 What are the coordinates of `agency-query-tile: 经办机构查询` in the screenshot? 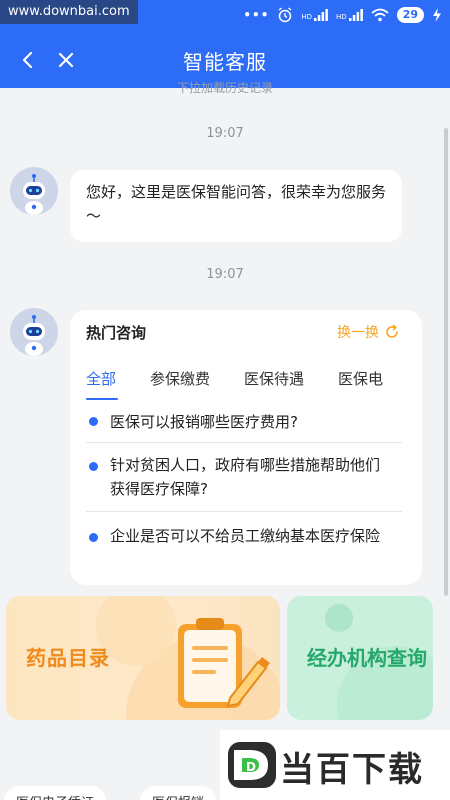 It's located at (360, 658).